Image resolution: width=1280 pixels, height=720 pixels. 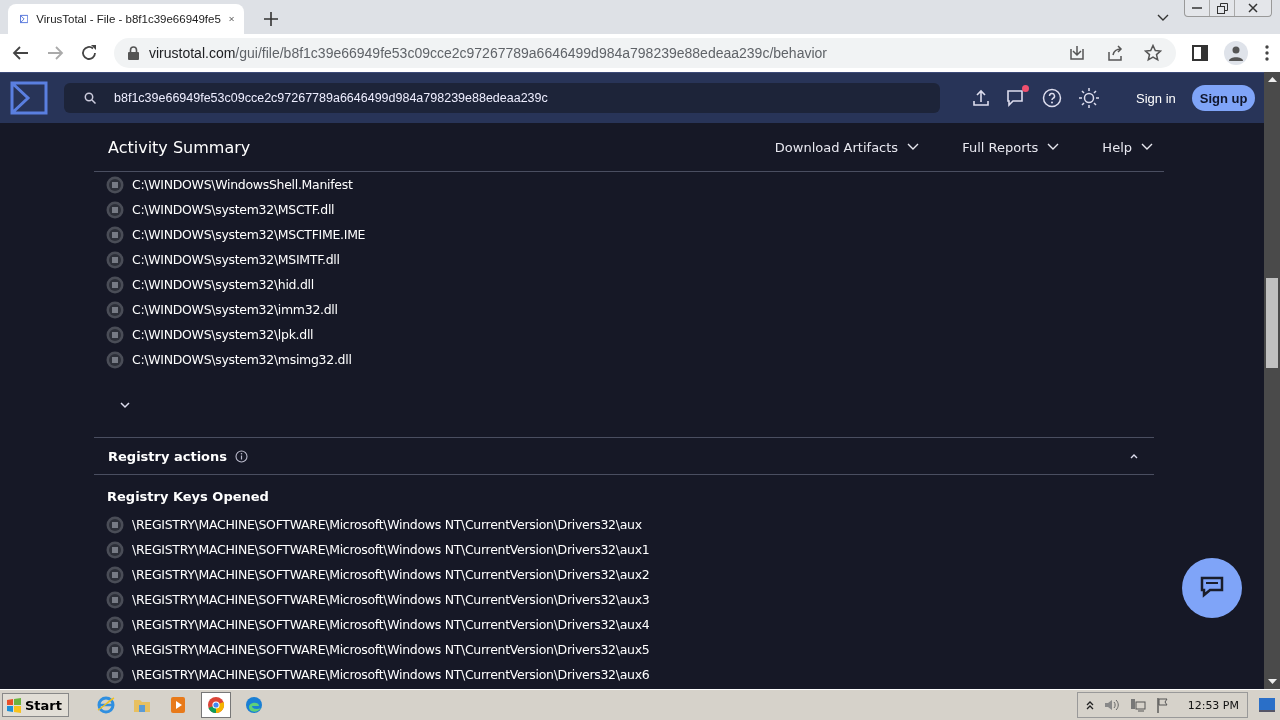 What do you see at coordinates (847, 147) in the screenshot?
I see `dropdown-menu: Download Artifacts` at bounding box center [847, 147].